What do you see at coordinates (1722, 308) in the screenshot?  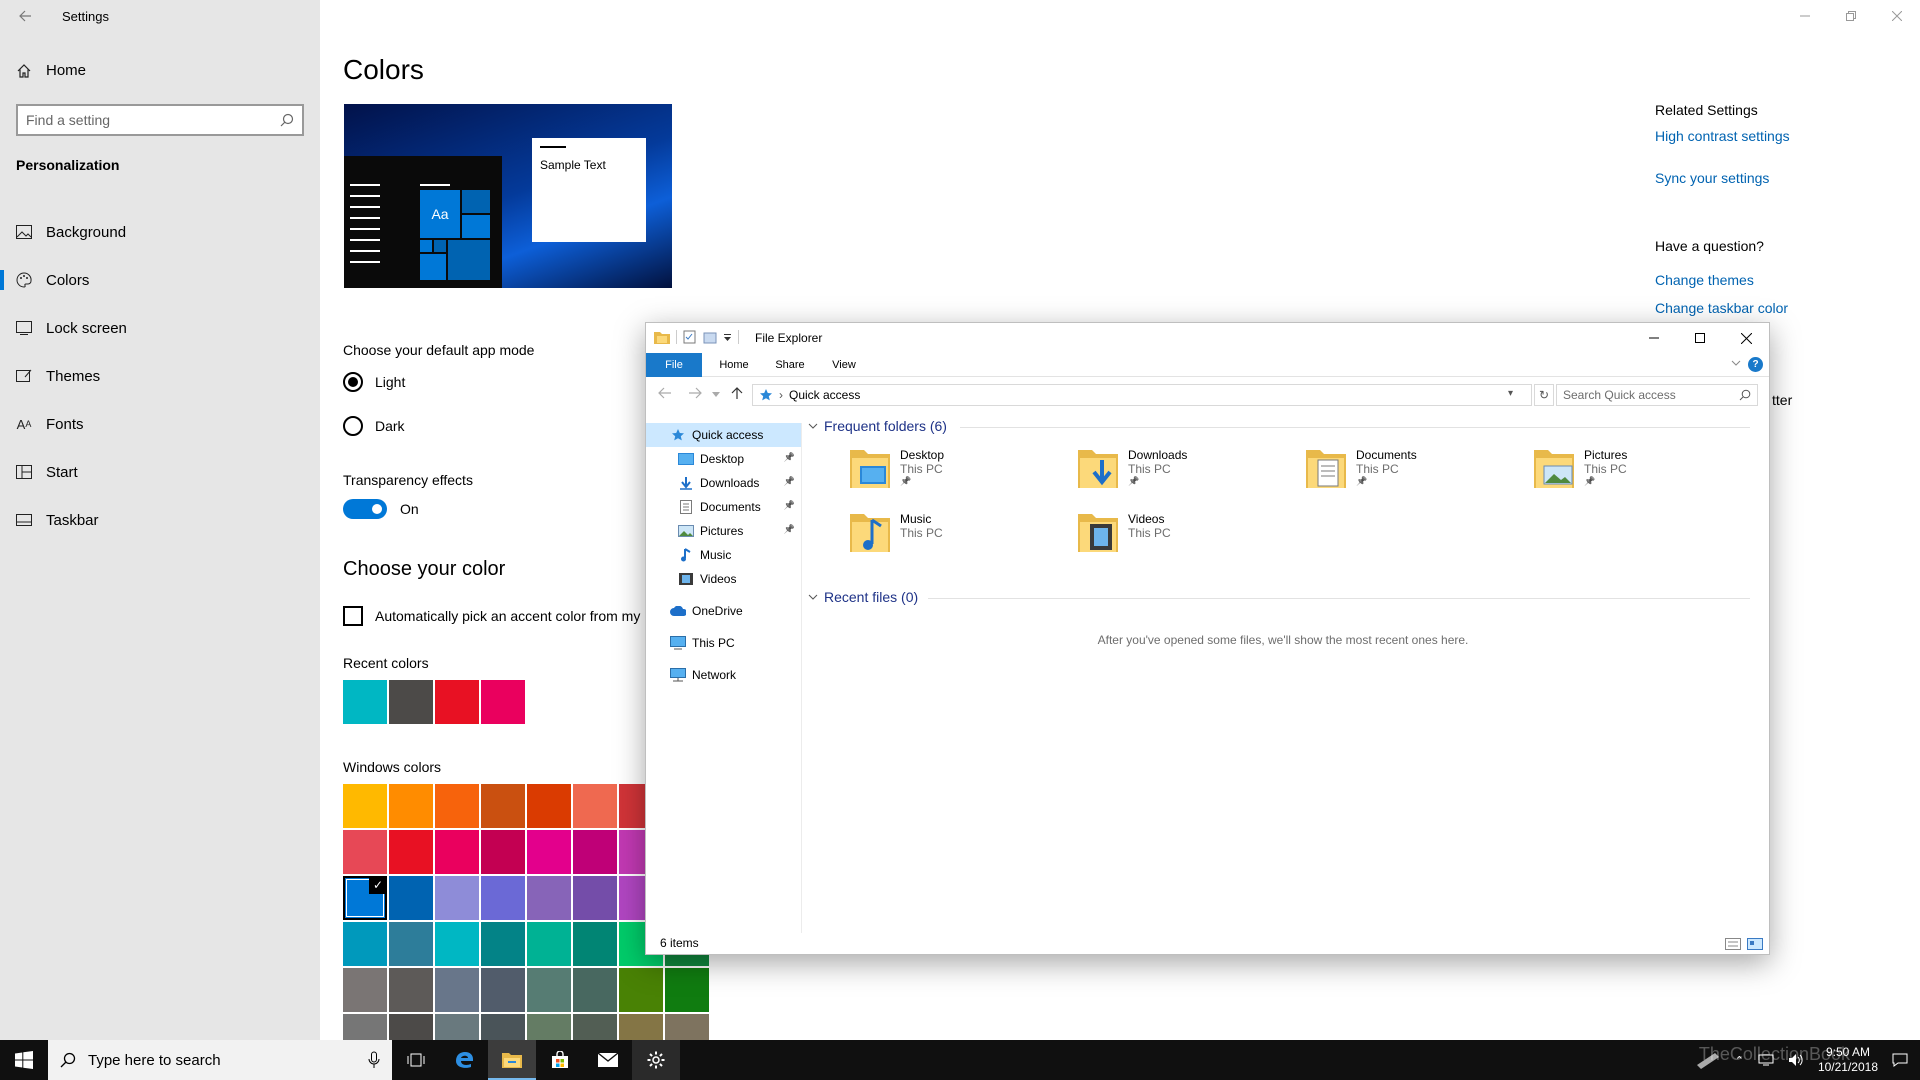 I see `change-taskbar-color-link: Change taskbar color` at bounding box center [1722, 308].